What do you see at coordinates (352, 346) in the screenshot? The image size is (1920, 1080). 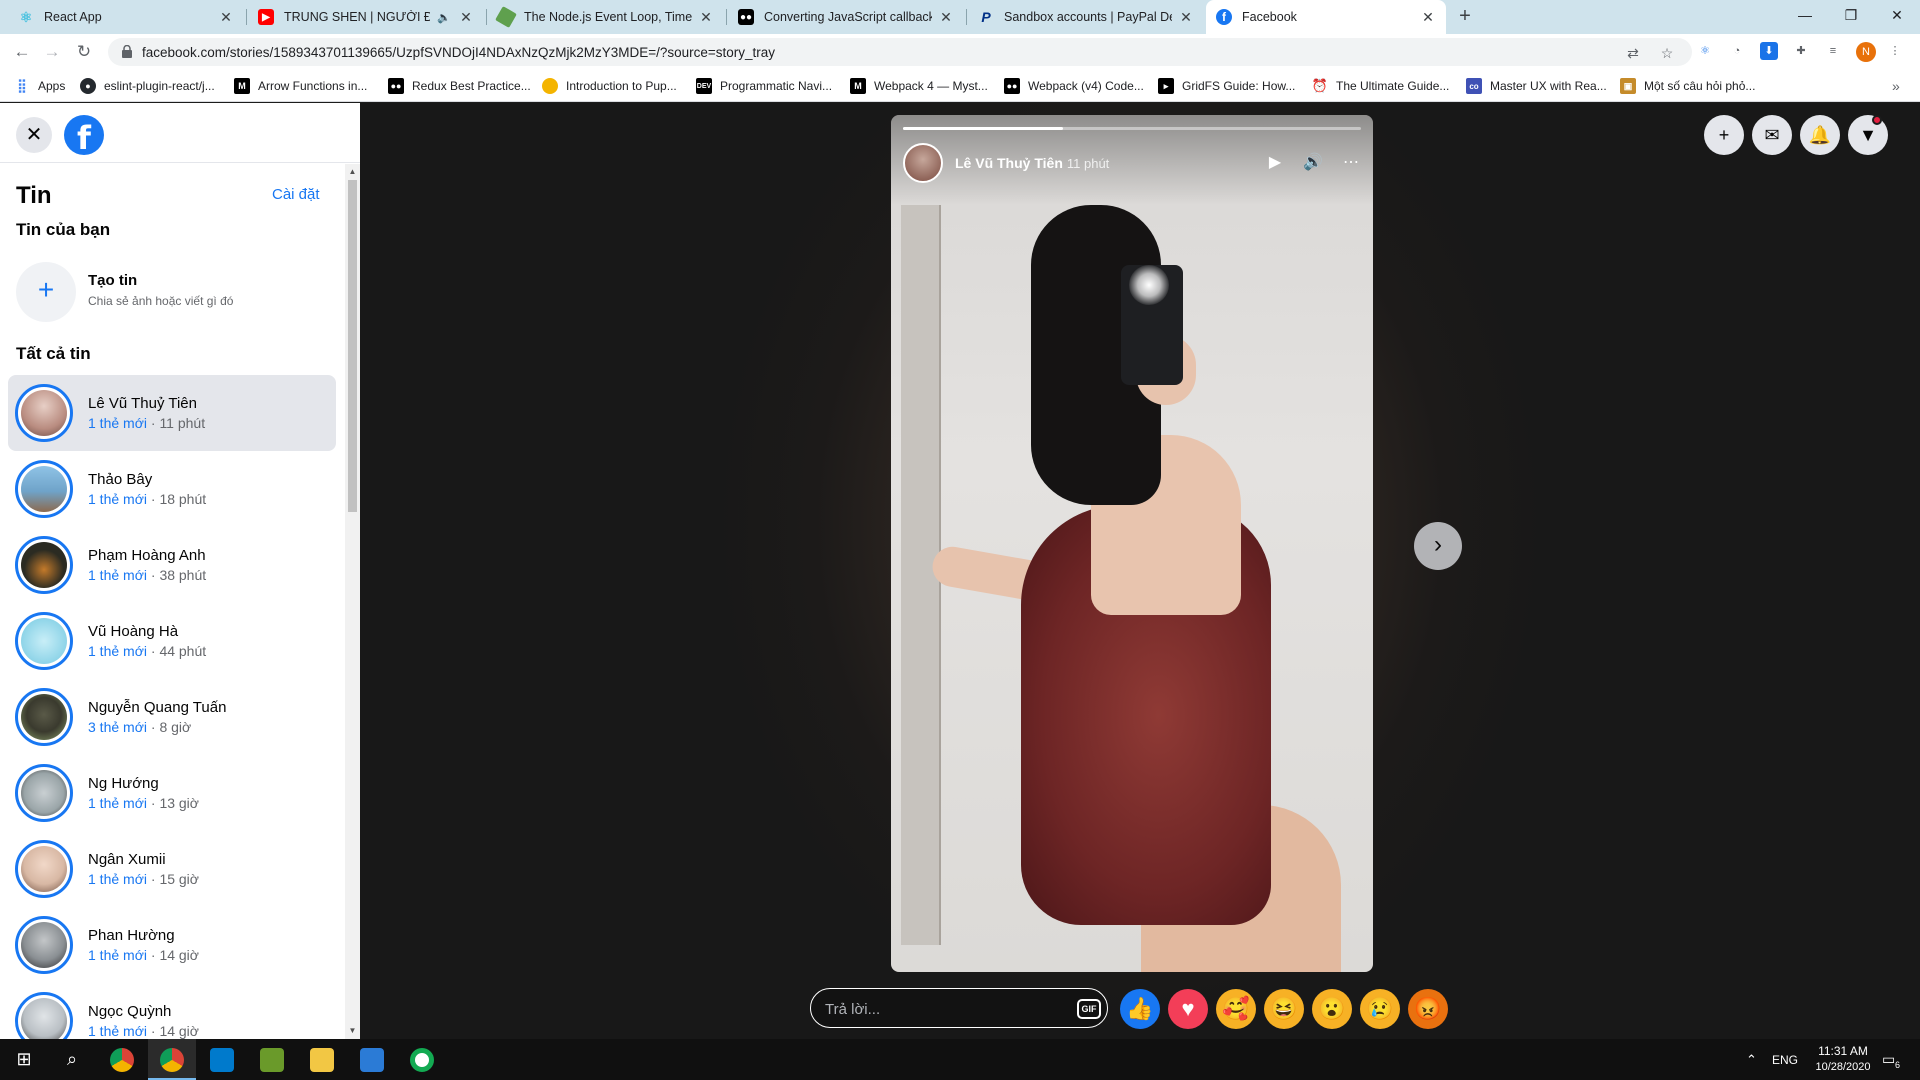 I see `scrollbar-thumb` at bounding box center [352, 346].